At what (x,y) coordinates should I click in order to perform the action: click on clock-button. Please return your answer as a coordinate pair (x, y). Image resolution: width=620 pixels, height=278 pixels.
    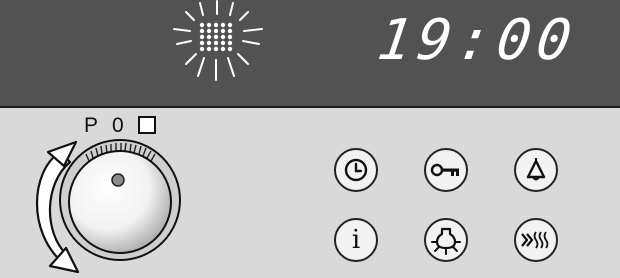
    Looking at the image, I should click on (356, 170).